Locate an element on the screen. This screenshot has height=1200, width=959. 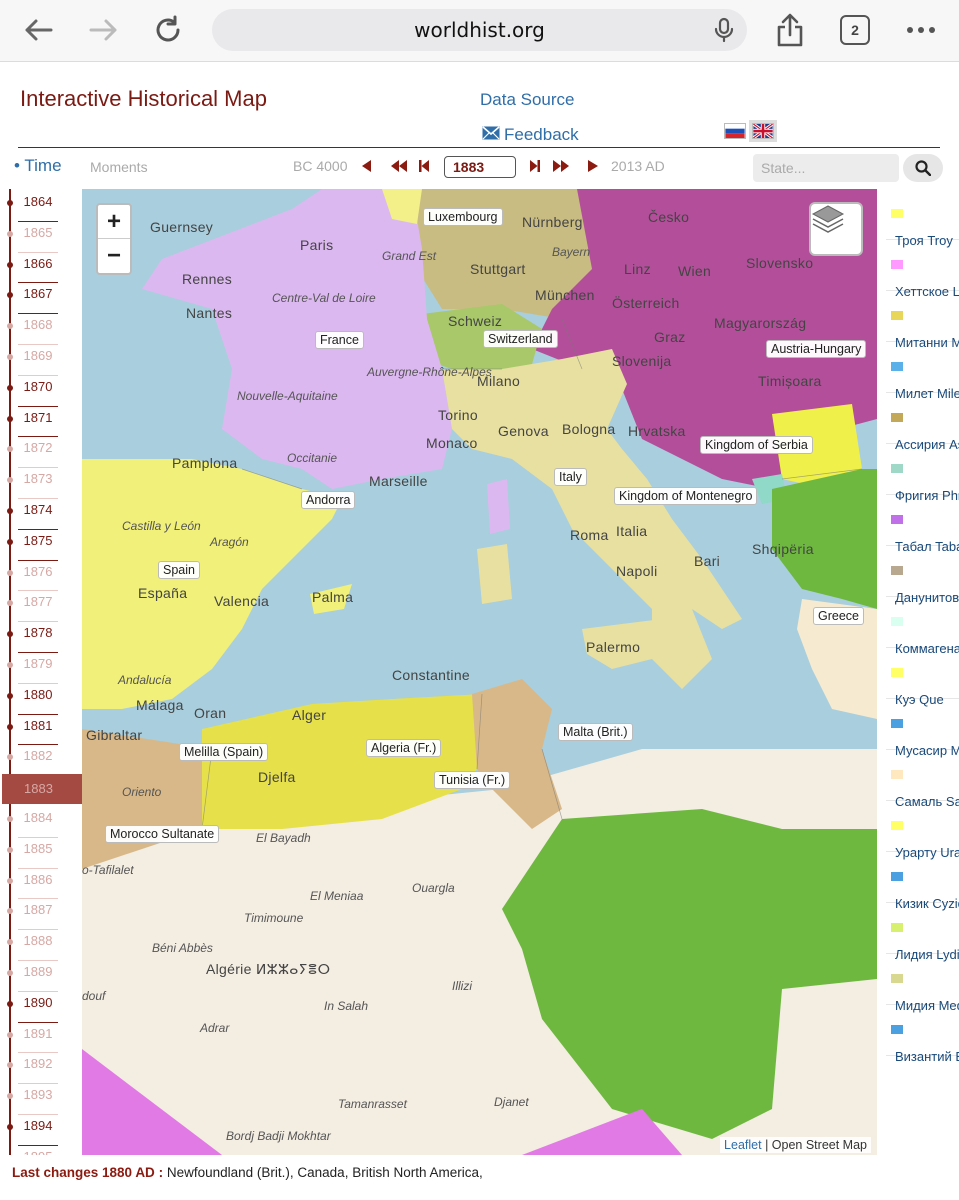
legend-item: Митанни Mitanni is located at coordinates (922, 320).